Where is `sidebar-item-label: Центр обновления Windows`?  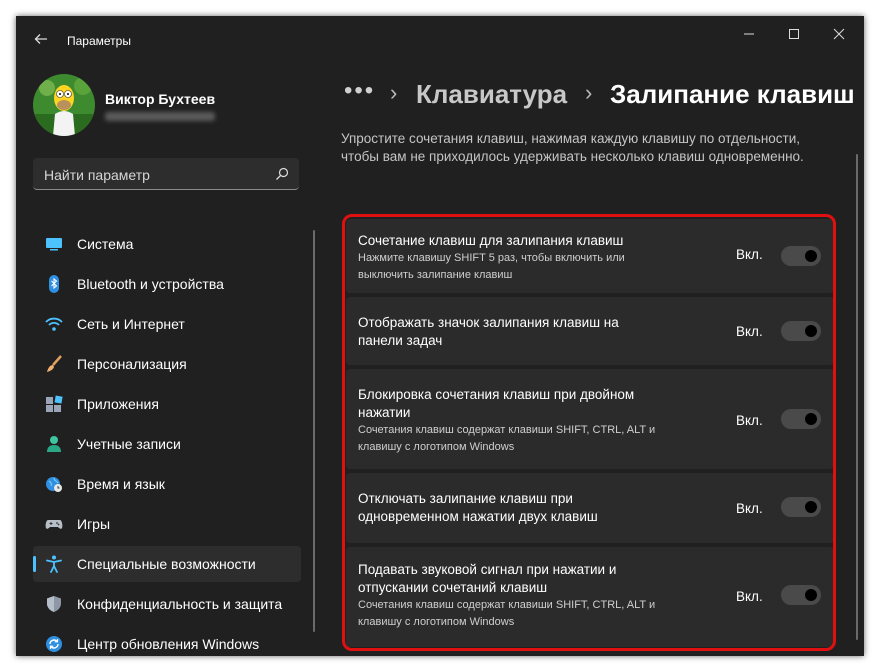 sidebar-item-label: Центр обновления Windows is located at coordinates (168, 644).